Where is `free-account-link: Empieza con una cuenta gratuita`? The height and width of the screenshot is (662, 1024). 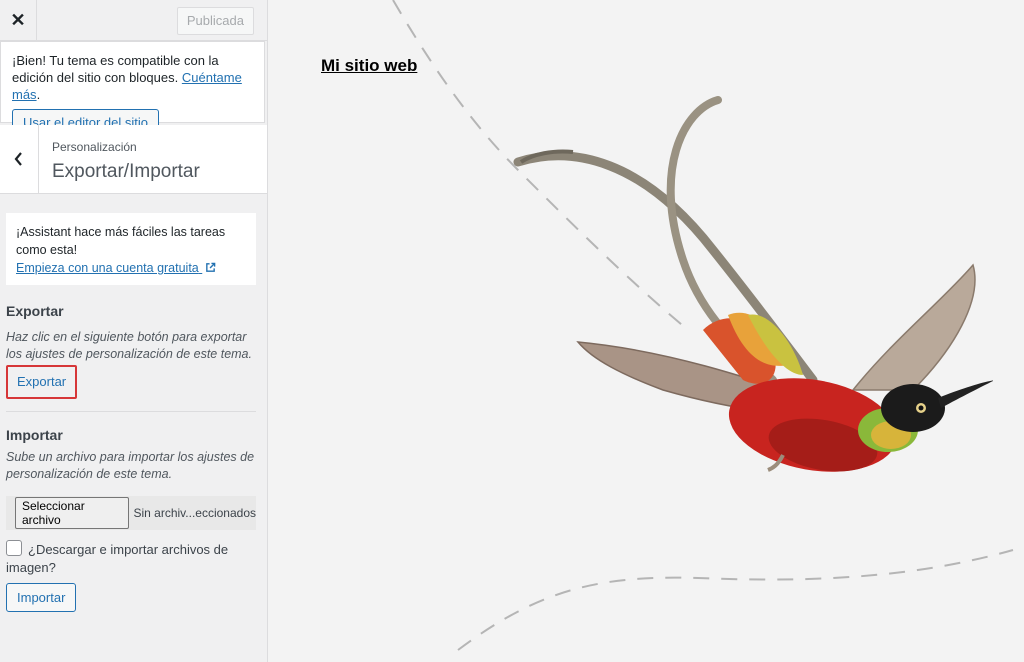 free-account-link: Empieza con una cuenta gratuita is located at coordinates (116, 268).